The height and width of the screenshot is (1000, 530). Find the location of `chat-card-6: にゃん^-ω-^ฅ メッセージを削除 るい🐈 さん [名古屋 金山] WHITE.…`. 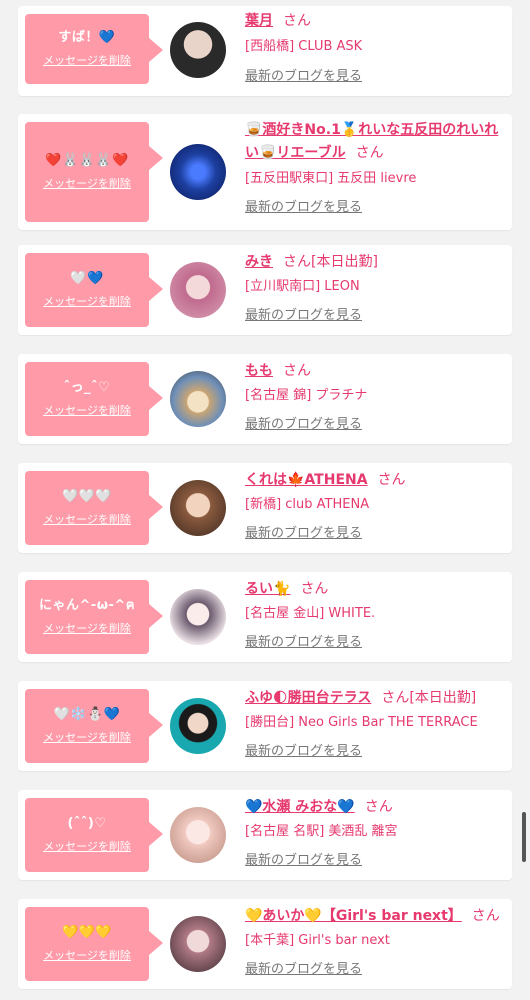

chat-card-6: にゃん^-ω-^ฅ メッセージを削除 るい🐈 さん [名古屋 金山] WHITE.… is located at coordinates (265, 617).